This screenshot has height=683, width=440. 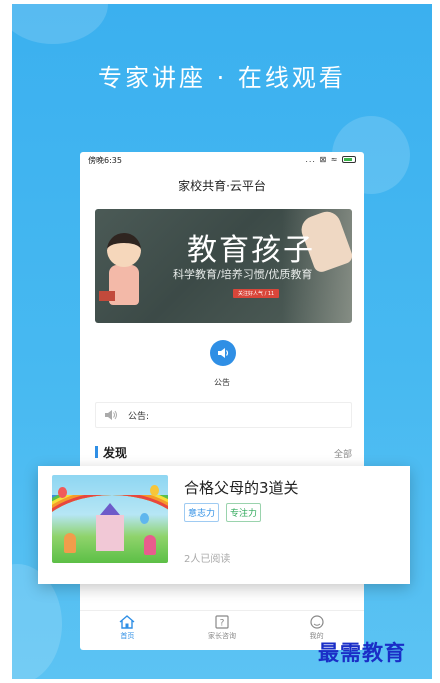 What do you see at coordinates (349, 159) in the screenshot?
I see `battery-icon` at bounding box center [349, 159].